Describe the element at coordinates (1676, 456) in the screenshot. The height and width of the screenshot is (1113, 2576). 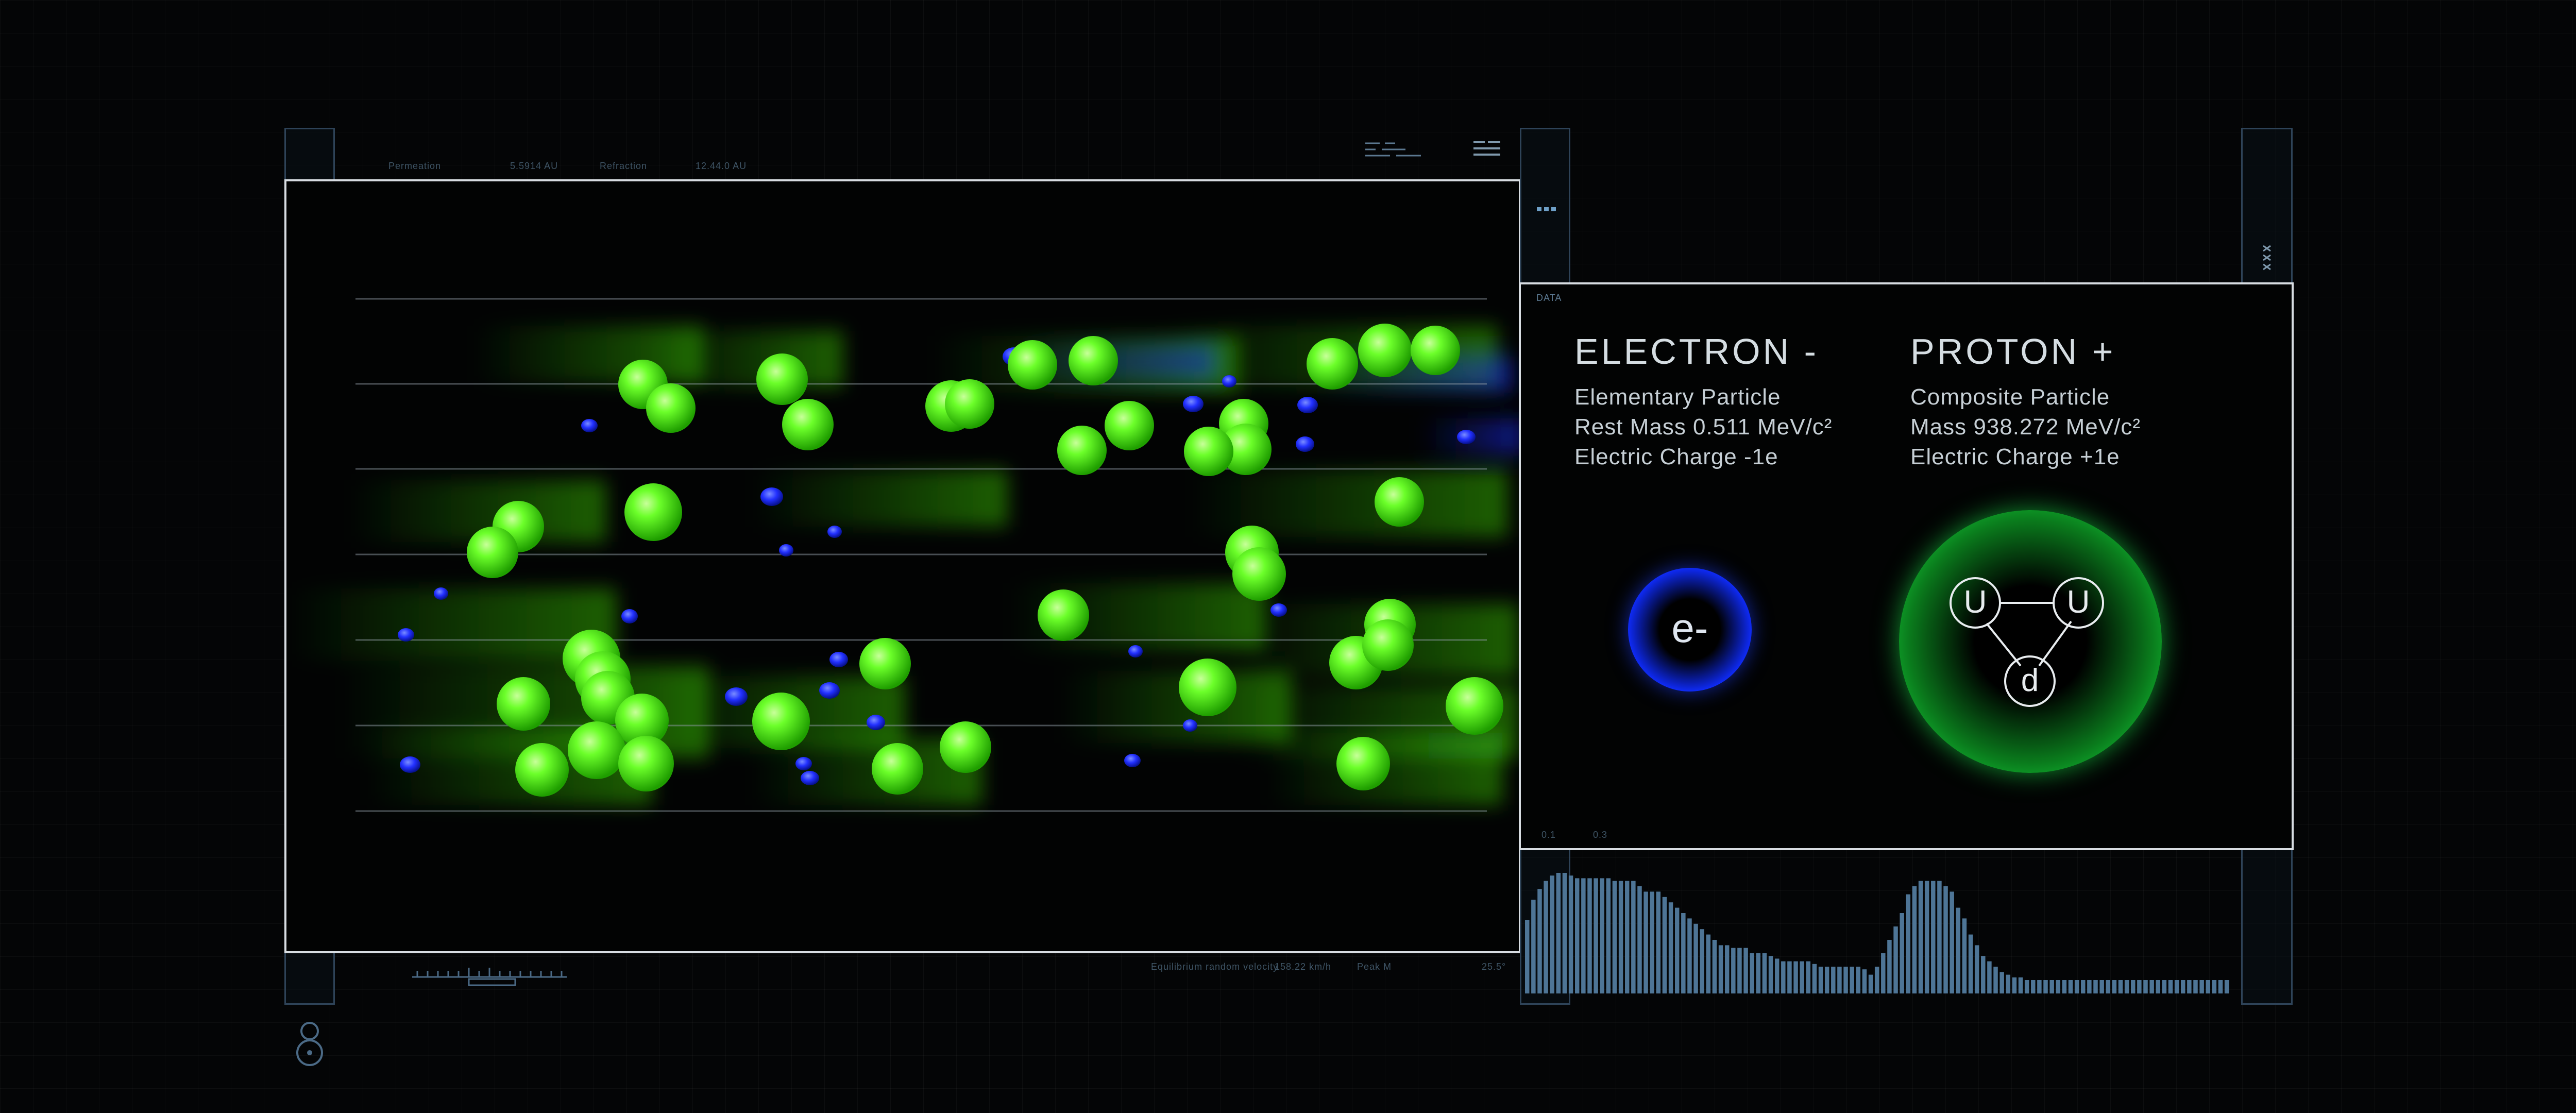
I see `electron-charge: Electric Charge -1e` at that location.